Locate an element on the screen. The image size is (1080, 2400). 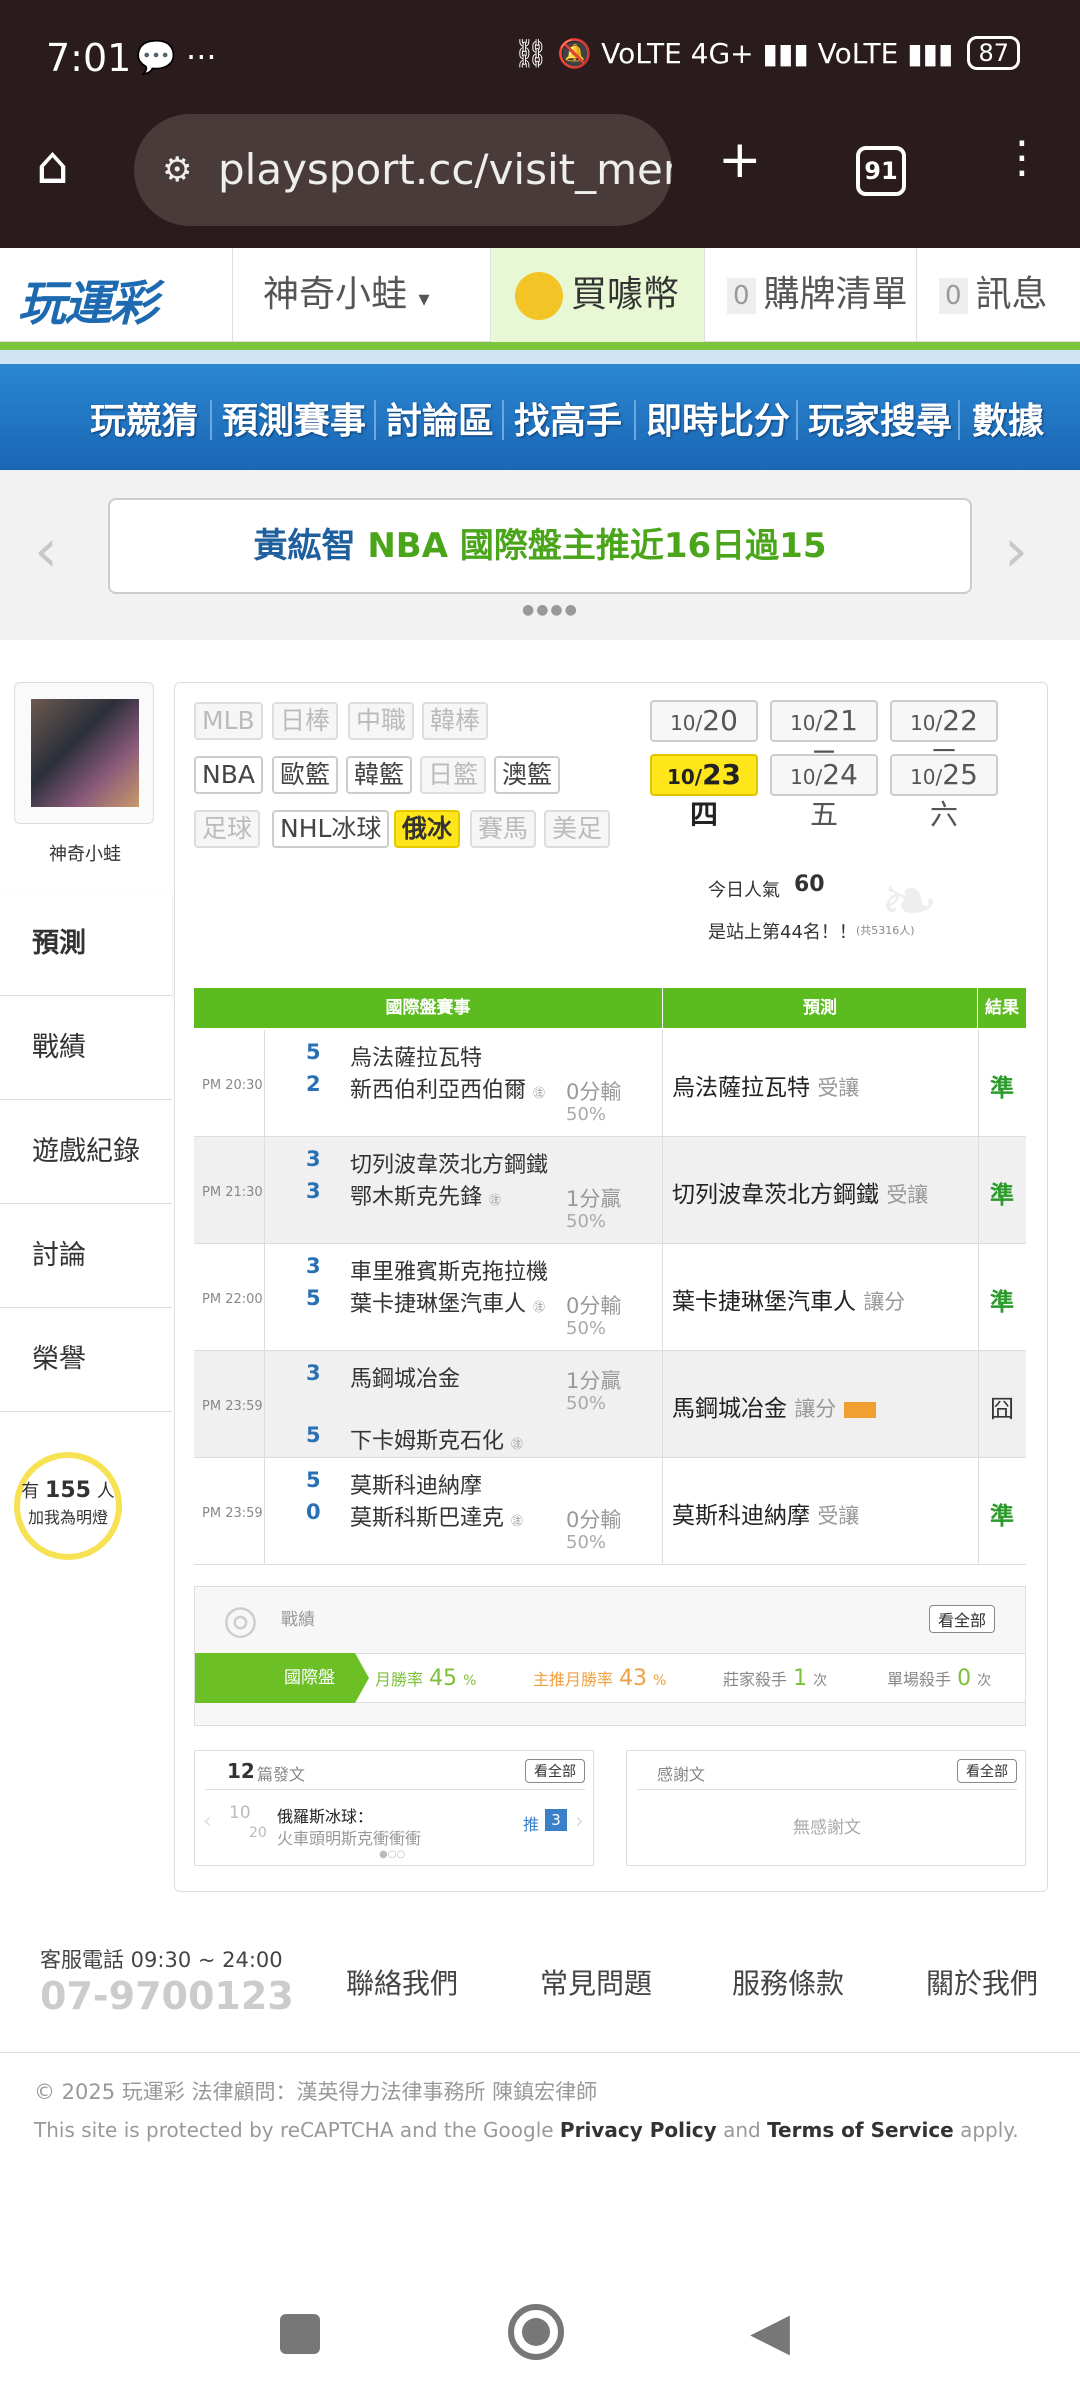
coin-icon is located at coordinates (539, 296).